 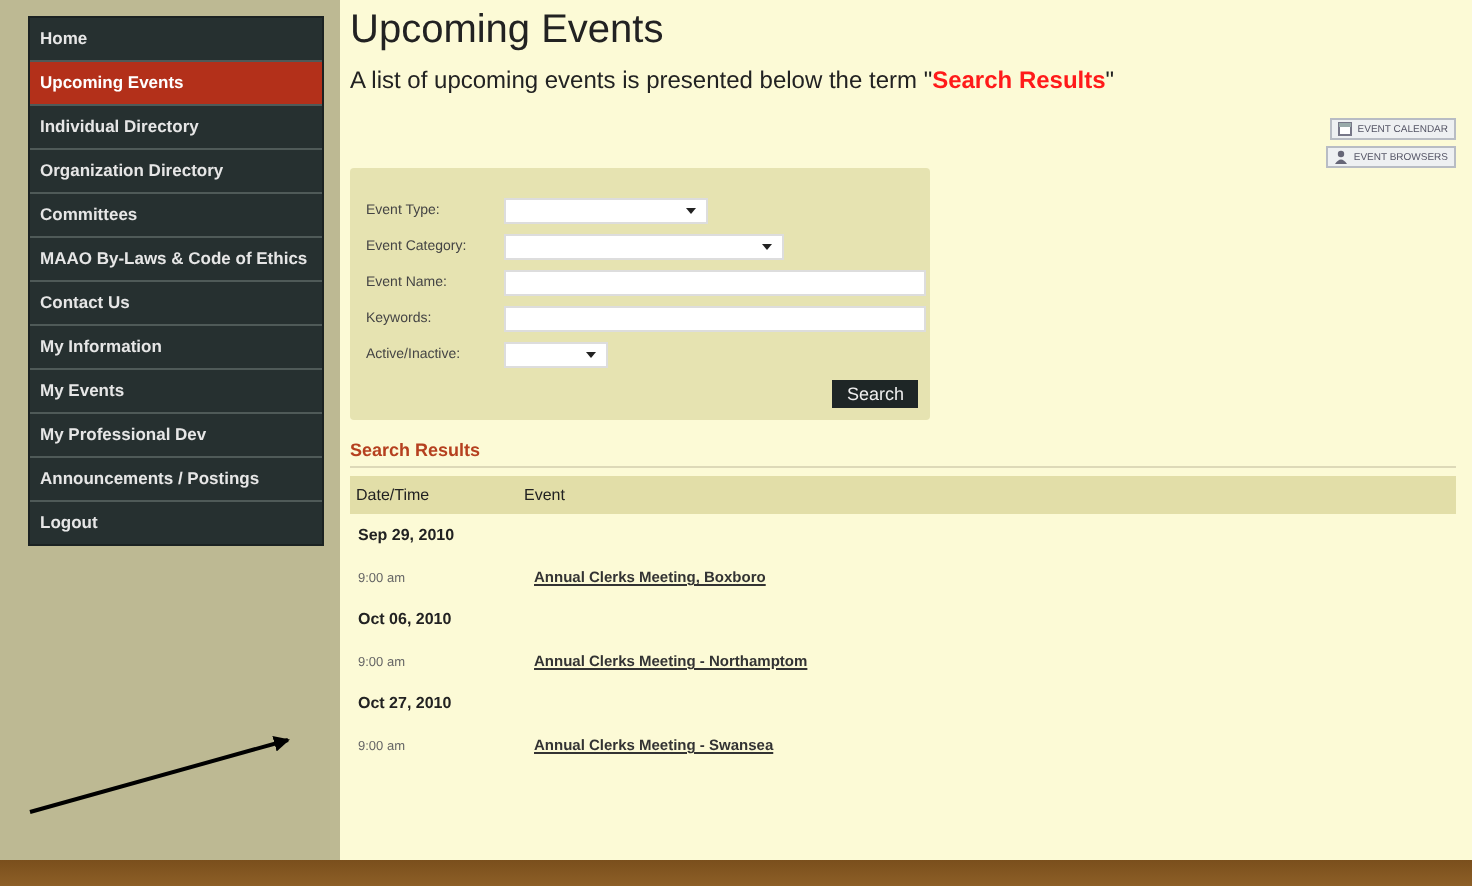 I want to click on menu-item: Contact Us, so click(x=176, y=304).